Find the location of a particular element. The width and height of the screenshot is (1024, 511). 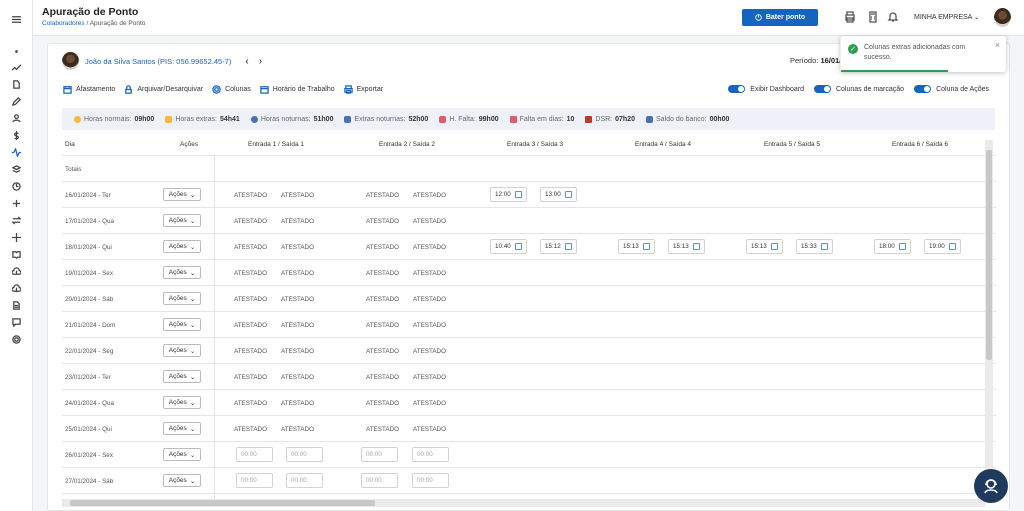

arquivar-button: Arquivar/Desarquivar is located at coordinates (163, 89).